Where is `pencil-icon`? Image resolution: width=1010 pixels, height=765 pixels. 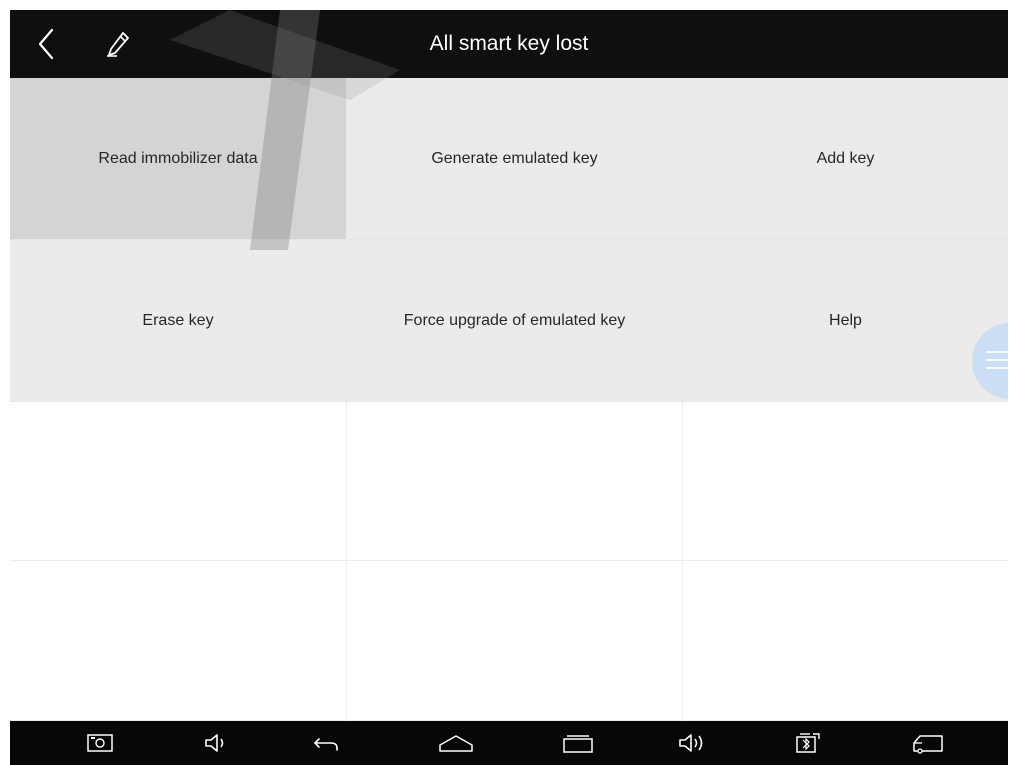 pencil-icon is located at coordinates (118, 44).